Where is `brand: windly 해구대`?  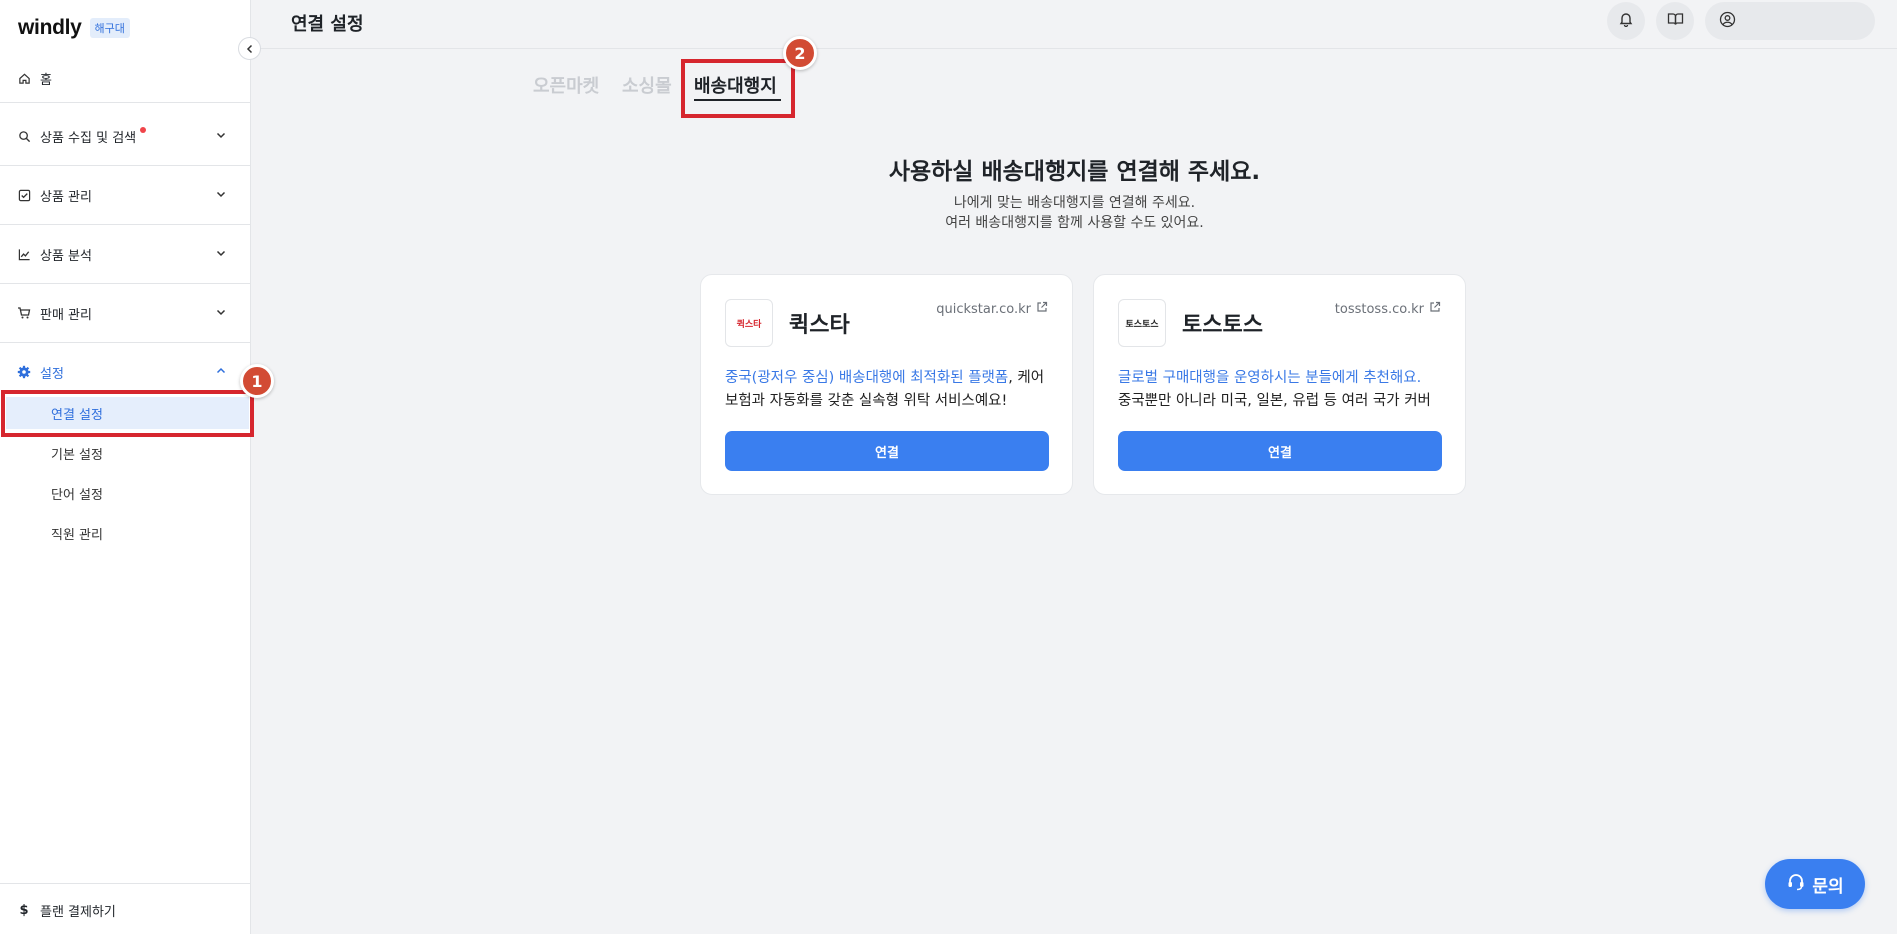
brand: windly 해구대 is located at coordinates (74, 28).